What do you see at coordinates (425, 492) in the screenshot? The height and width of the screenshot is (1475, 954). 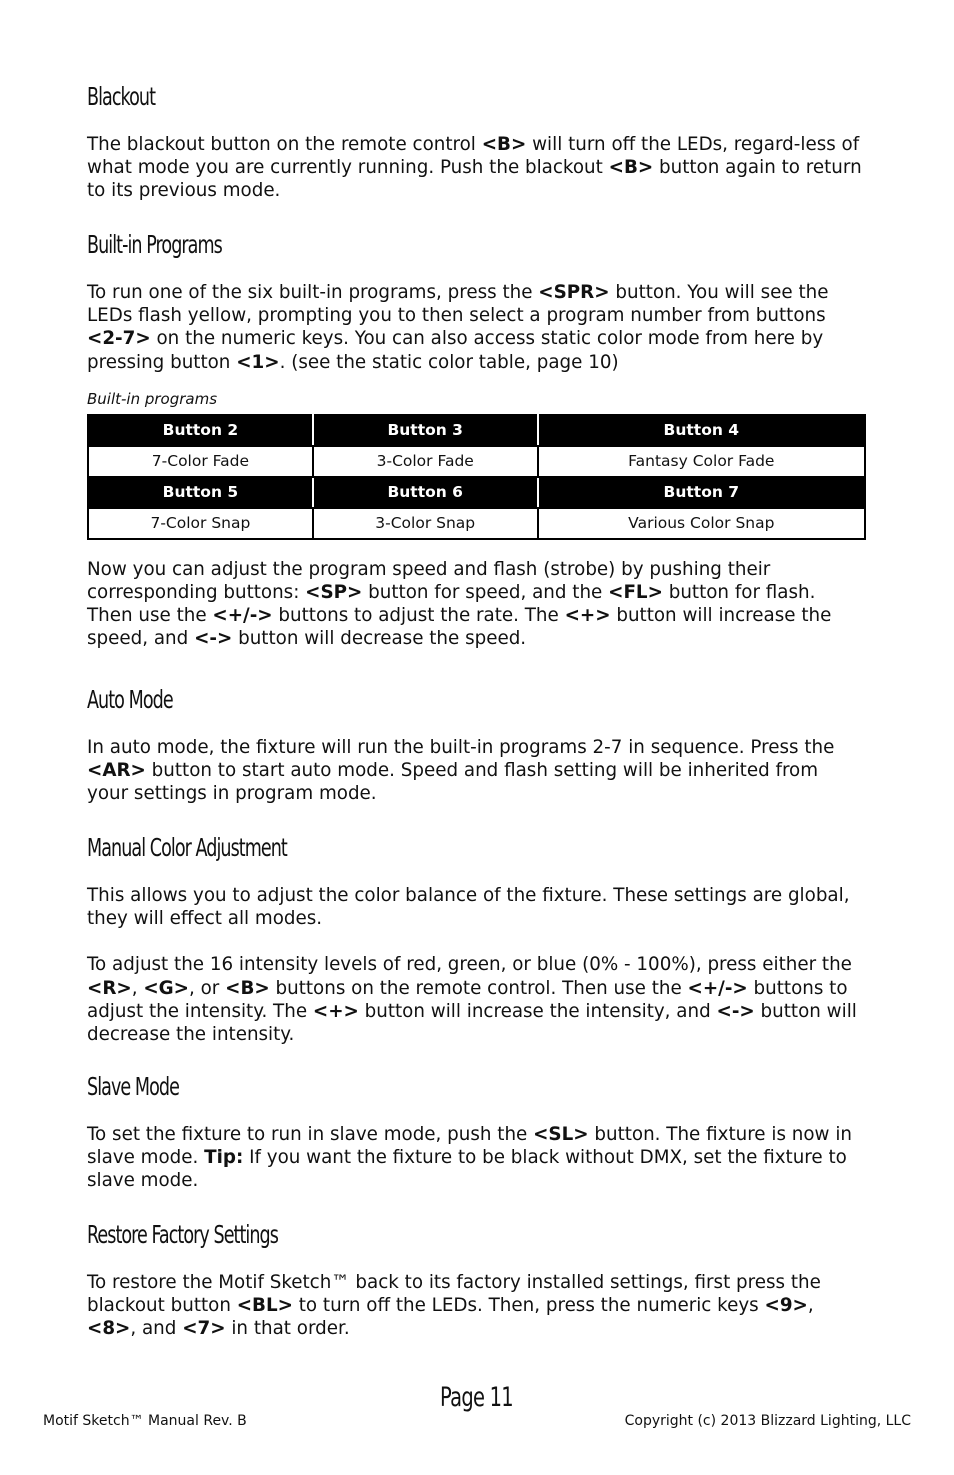 I see `table-header-cell: Button 6` at bounding box center [425, 492].